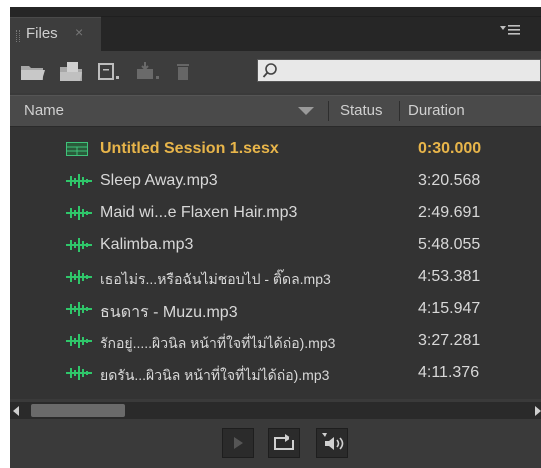 Image resolution: width=541 pixels, height=468 pixels. What do you see at coordinates (147, 244) in the screenshot?
I see `file-name: Kalimba.mp3` at bounding box center [147, 244].